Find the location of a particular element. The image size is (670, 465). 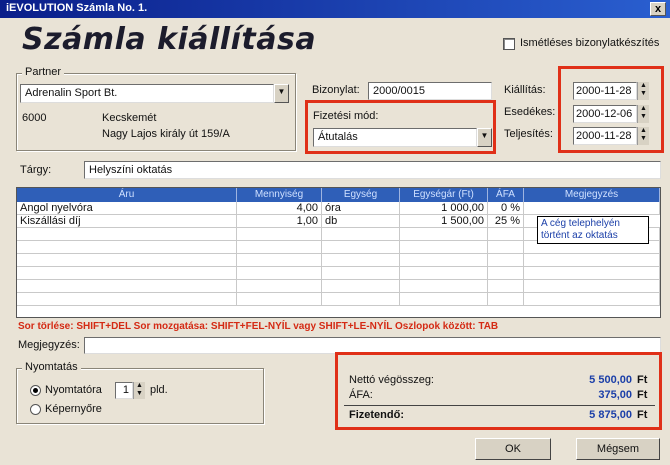

cell-vat: 0 % is located at coordinates (506, 208).